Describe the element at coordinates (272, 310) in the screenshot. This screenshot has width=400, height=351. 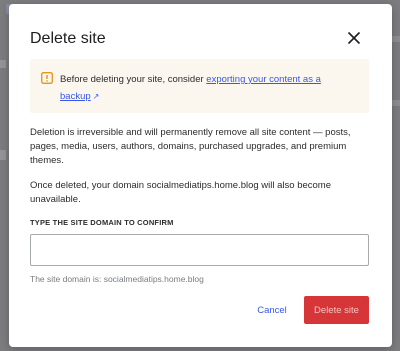
I see `cancel-button: Cancel` at that location.